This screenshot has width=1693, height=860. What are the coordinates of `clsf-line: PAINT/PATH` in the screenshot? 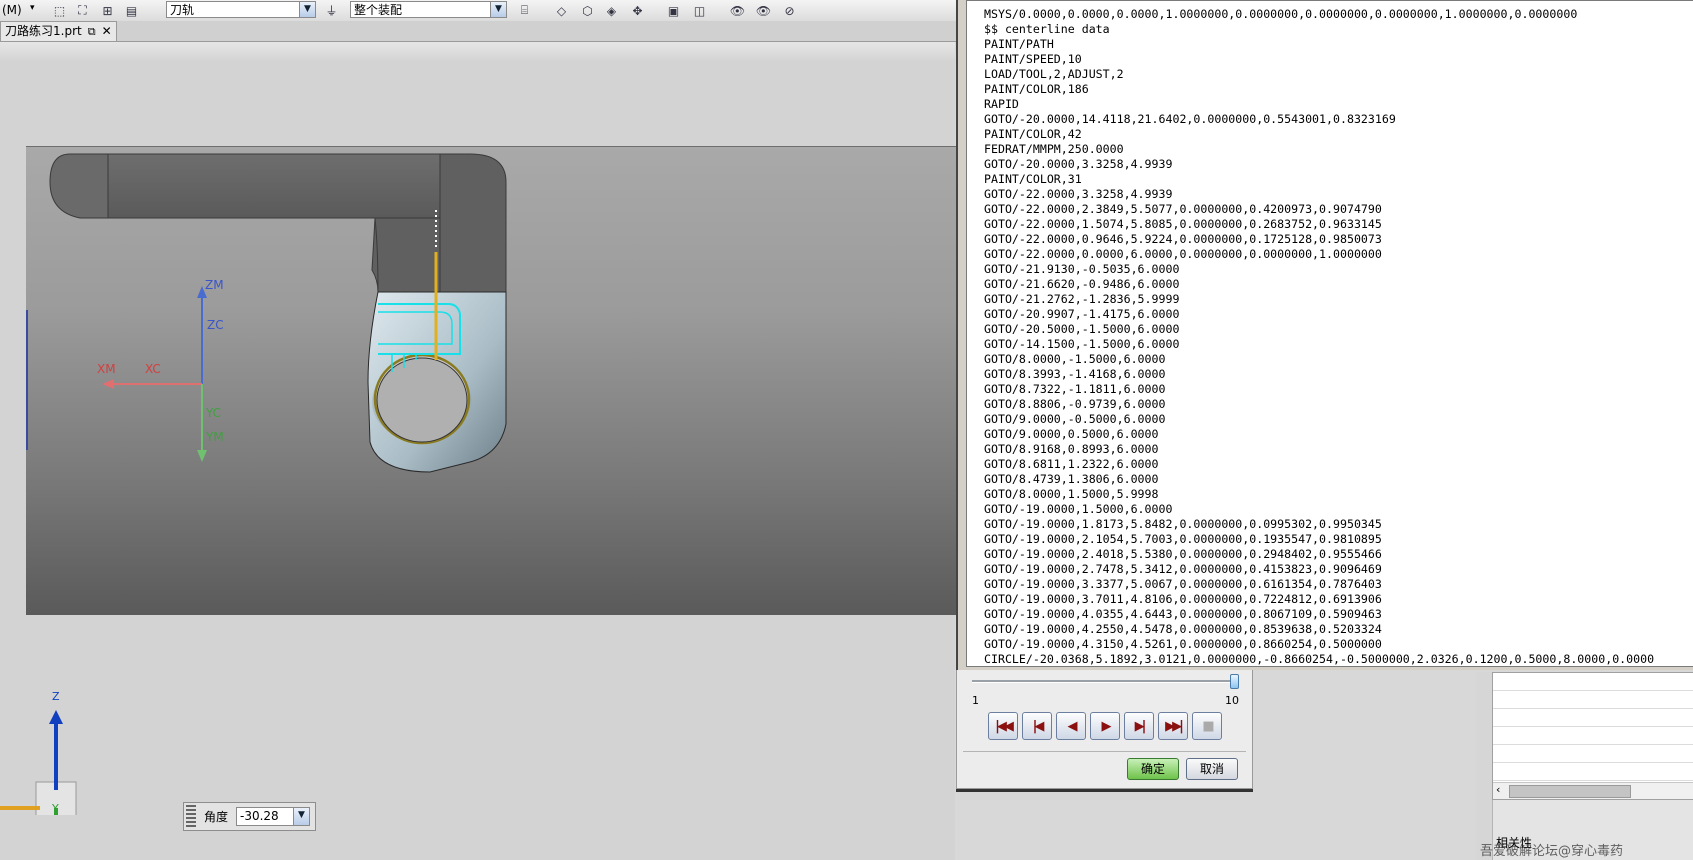 It's located at (1019, 44).